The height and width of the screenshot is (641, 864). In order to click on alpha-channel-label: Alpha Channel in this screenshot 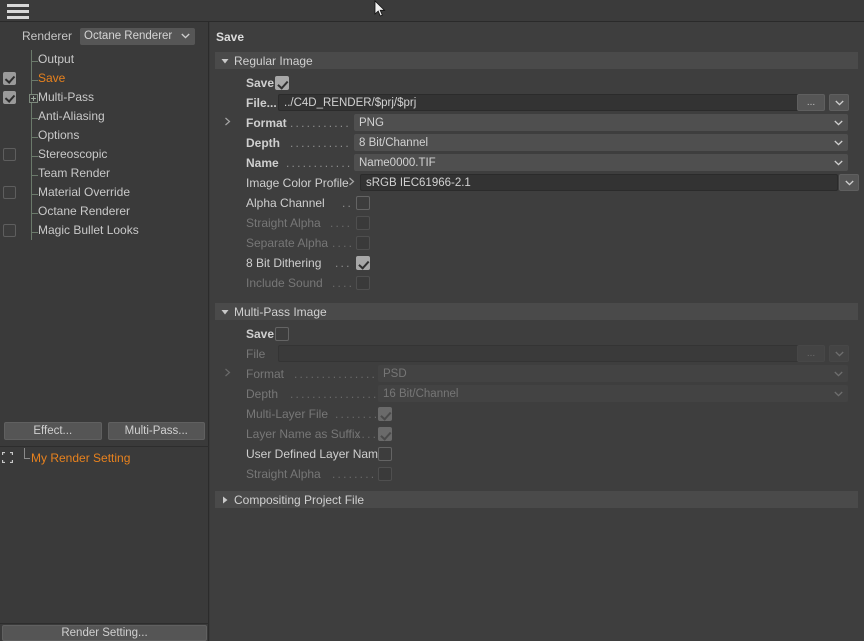, I will do `click(285, 203)`.